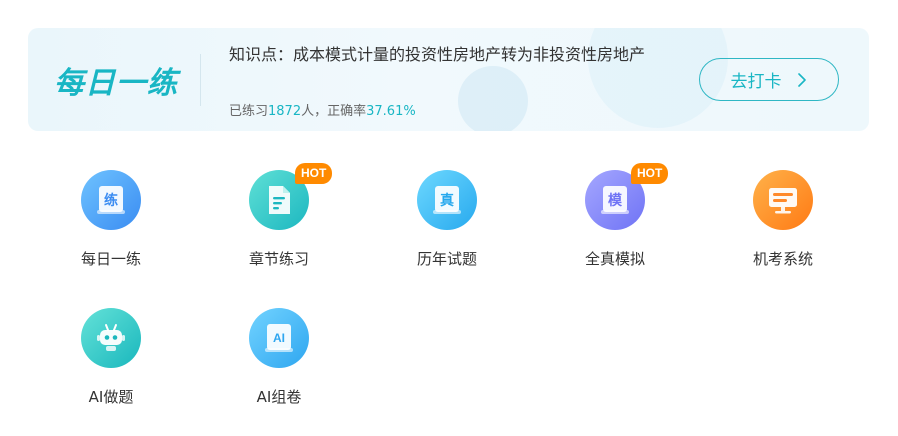  Describe the element at coordinates (200, 80) in the screenshot. I see `banner-divider` at that location.